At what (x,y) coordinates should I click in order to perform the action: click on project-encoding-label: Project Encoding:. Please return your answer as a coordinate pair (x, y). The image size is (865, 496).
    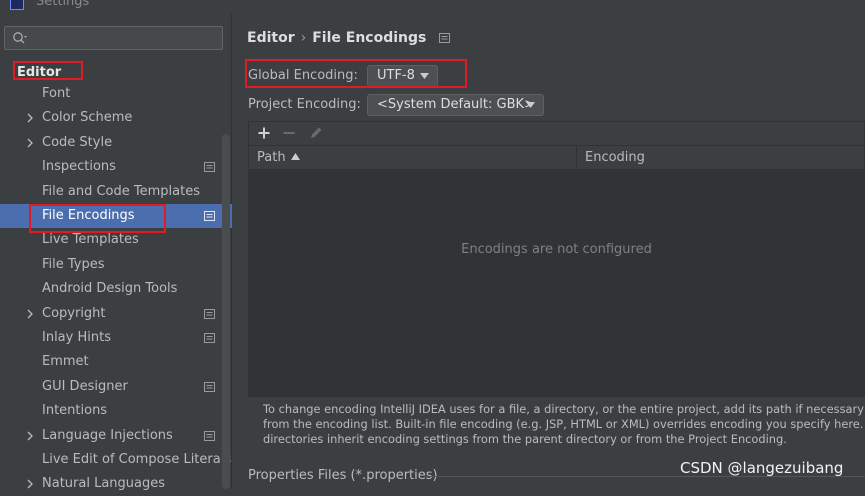
    Looking at the image, I should click on (304, 104).